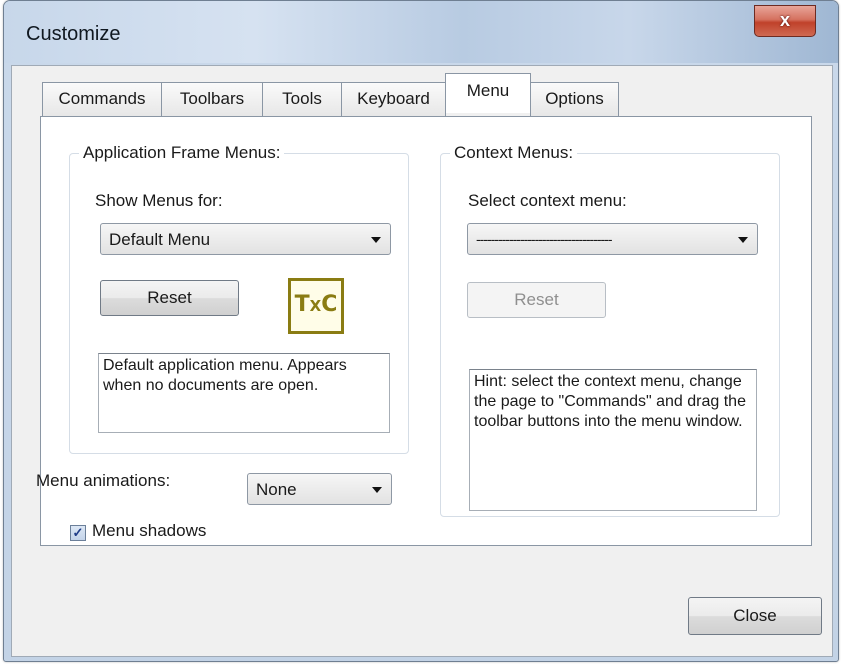 This screenshot has width=841, height=664. What do you see at coordinates (169, 298) in the screenshot?
I see `app-frame-reset-button: Reset` at bounding box center [169, 298].